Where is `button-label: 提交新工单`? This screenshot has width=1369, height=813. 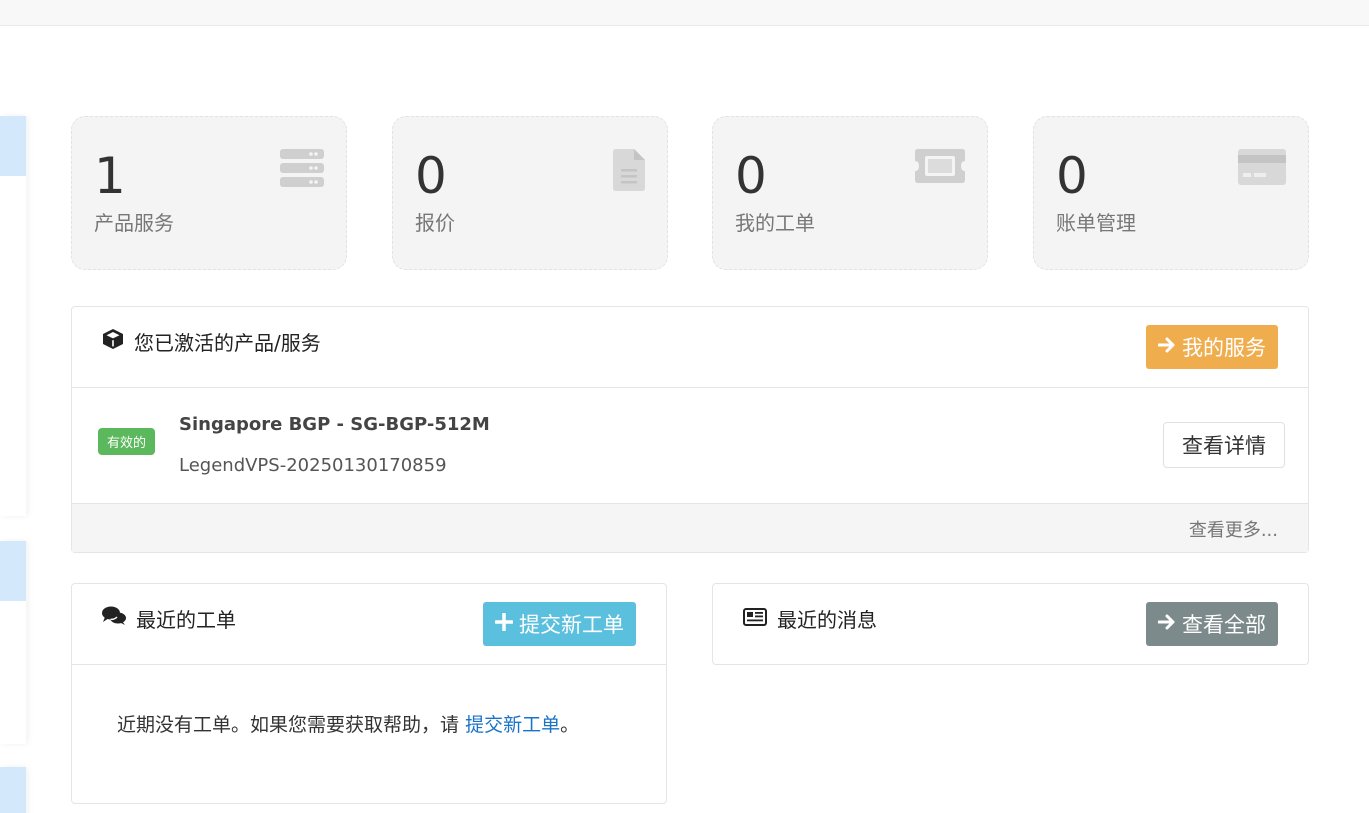 button-label: 提交新工单 is located at coordinates (571, 625).